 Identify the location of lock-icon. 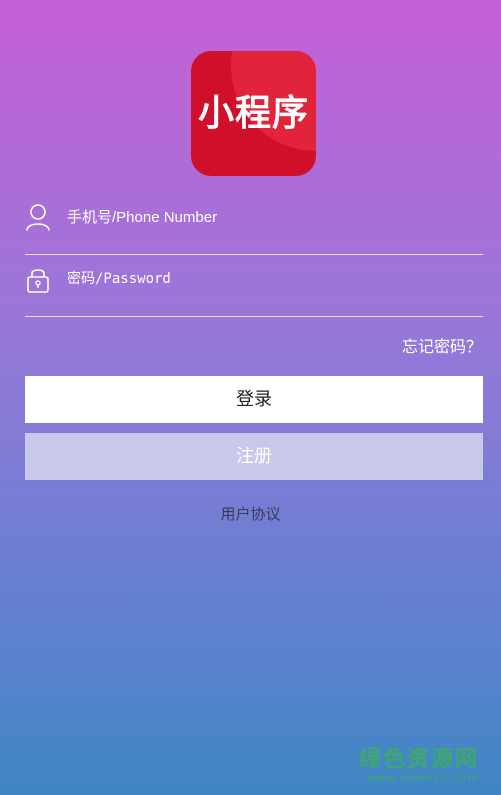
(38, 279).